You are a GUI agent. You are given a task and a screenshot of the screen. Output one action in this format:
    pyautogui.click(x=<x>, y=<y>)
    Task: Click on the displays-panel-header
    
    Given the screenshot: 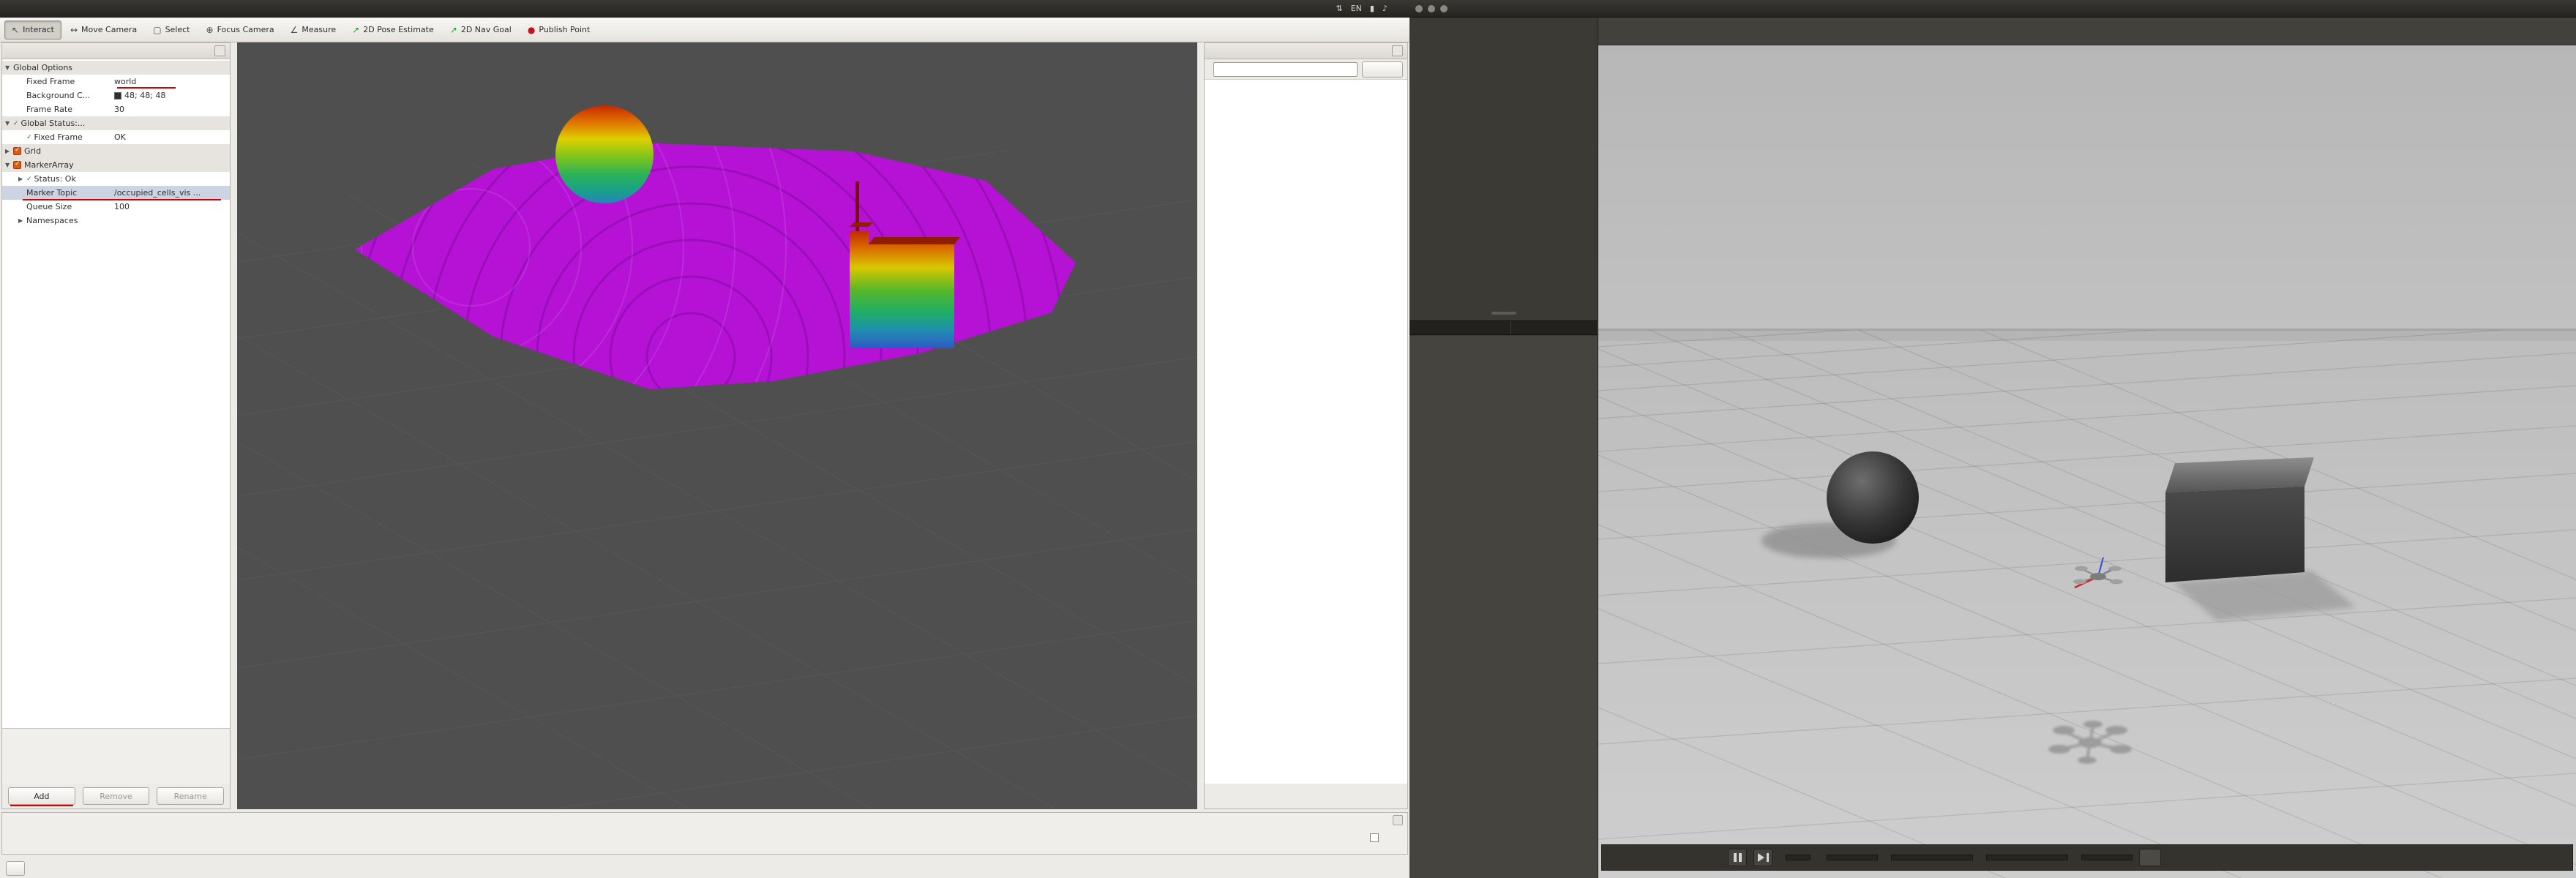 What is the action you would take?
    pyautogui.click(x=116, y=51)
    